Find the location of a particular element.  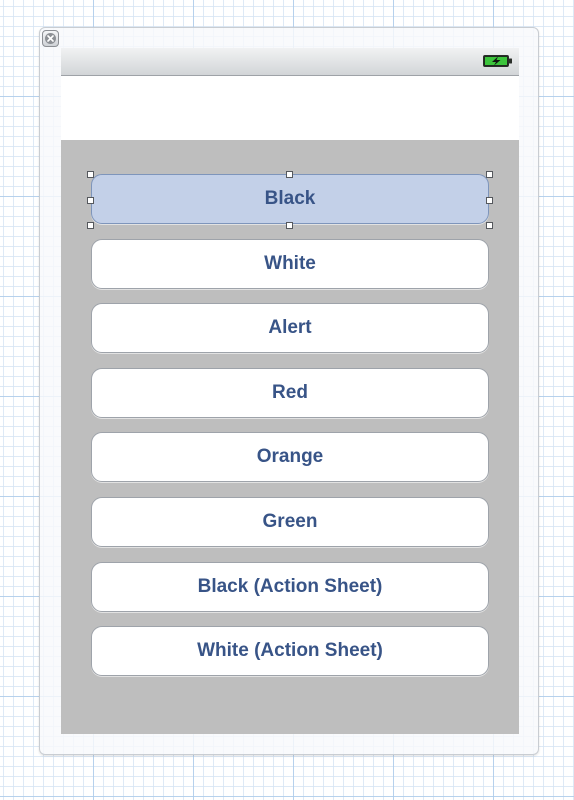

black-action-sheet-button: Black (Action Sheet) is located at coordinates (290, 587).